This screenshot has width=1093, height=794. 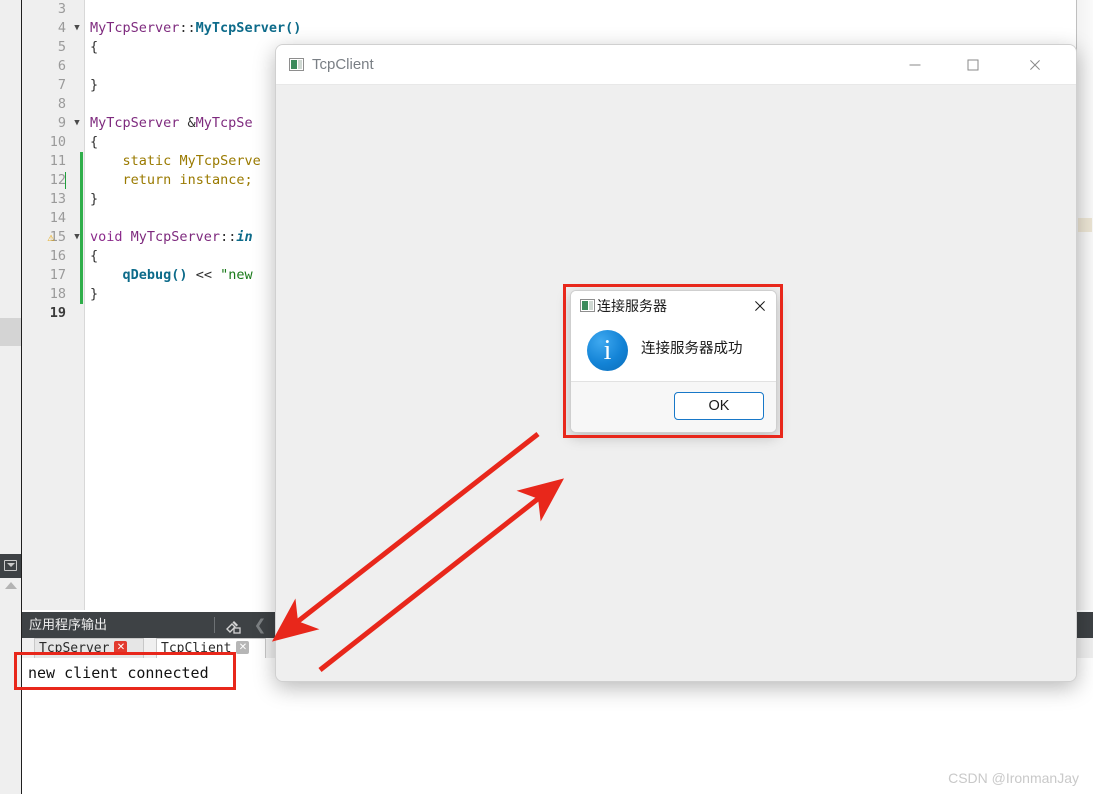 What do you see at coordinates (676, 65) in the screenshot?
I see `tcpclient-titlebar: TcpClient` at bounding box center [676, 65].